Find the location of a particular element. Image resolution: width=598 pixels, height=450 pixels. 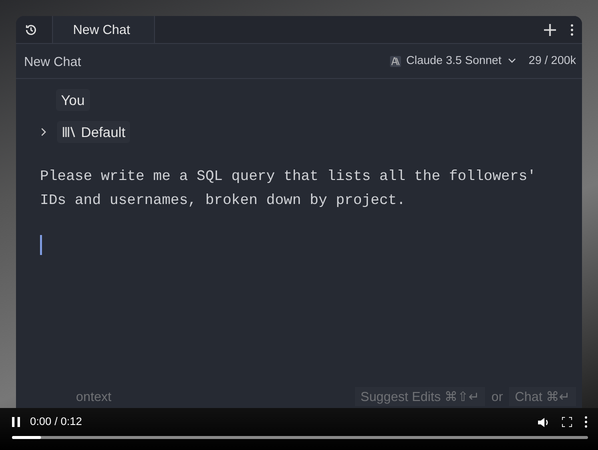

model-selector: Claude 3.5 Sonnet is located at coordinates (461, 61).